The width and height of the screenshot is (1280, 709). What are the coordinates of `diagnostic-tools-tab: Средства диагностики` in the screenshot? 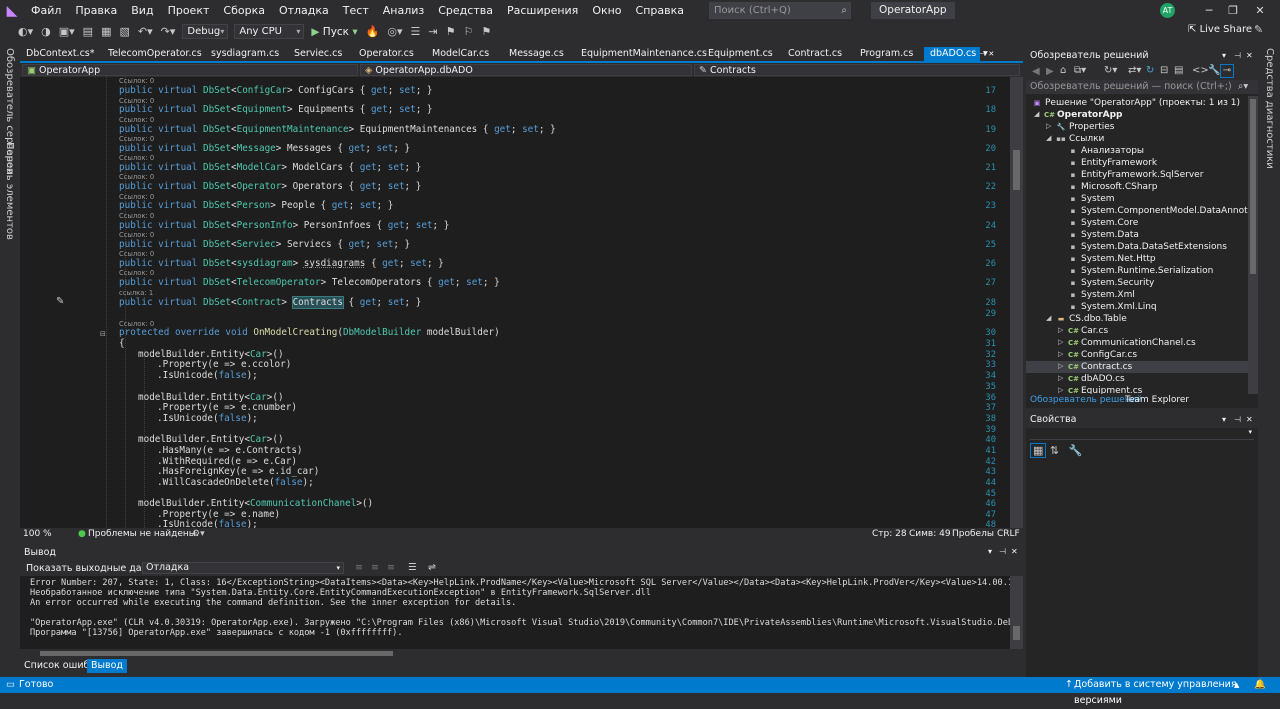 It's located at (1269, 108).